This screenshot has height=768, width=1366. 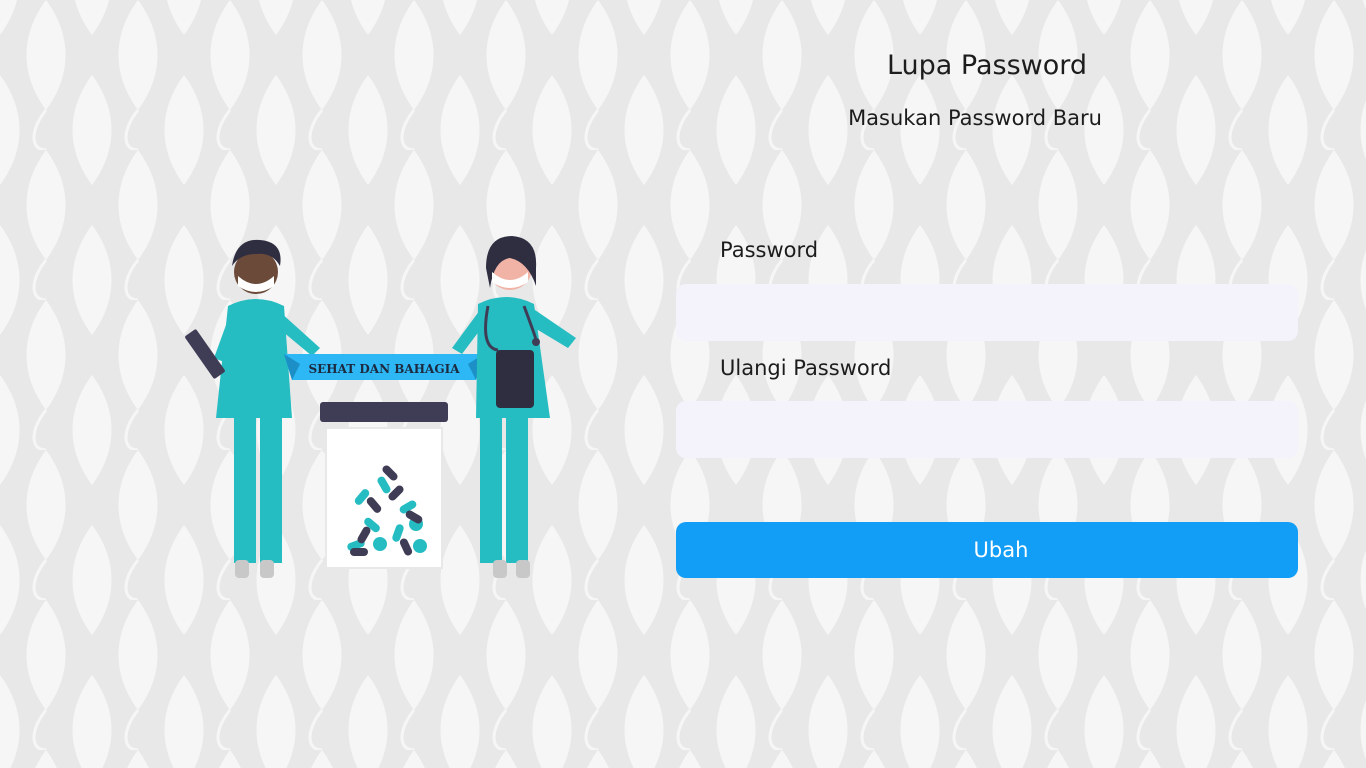 I want to click on confirm-password-input, so click(x=987, y=429).